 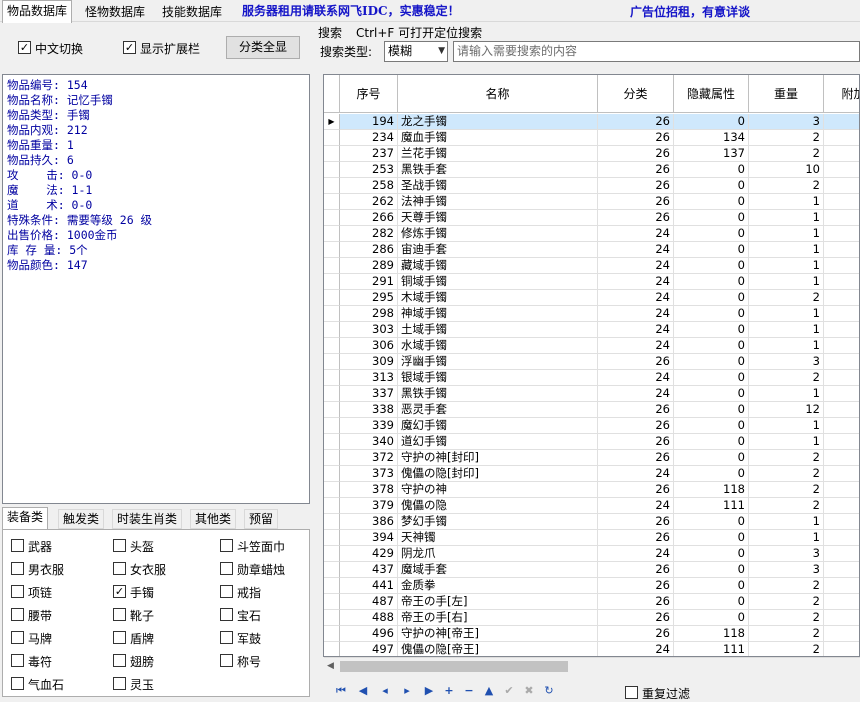 I want to click on prev-record-icon: ◂, so click(x=385, y=691).